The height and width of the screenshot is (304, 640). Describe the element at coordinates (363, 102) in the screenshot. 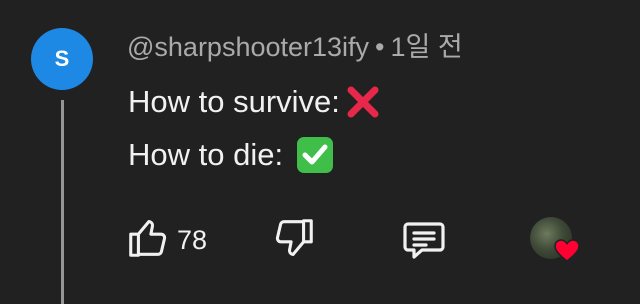

I see `cross-mark-emoji` at that location.